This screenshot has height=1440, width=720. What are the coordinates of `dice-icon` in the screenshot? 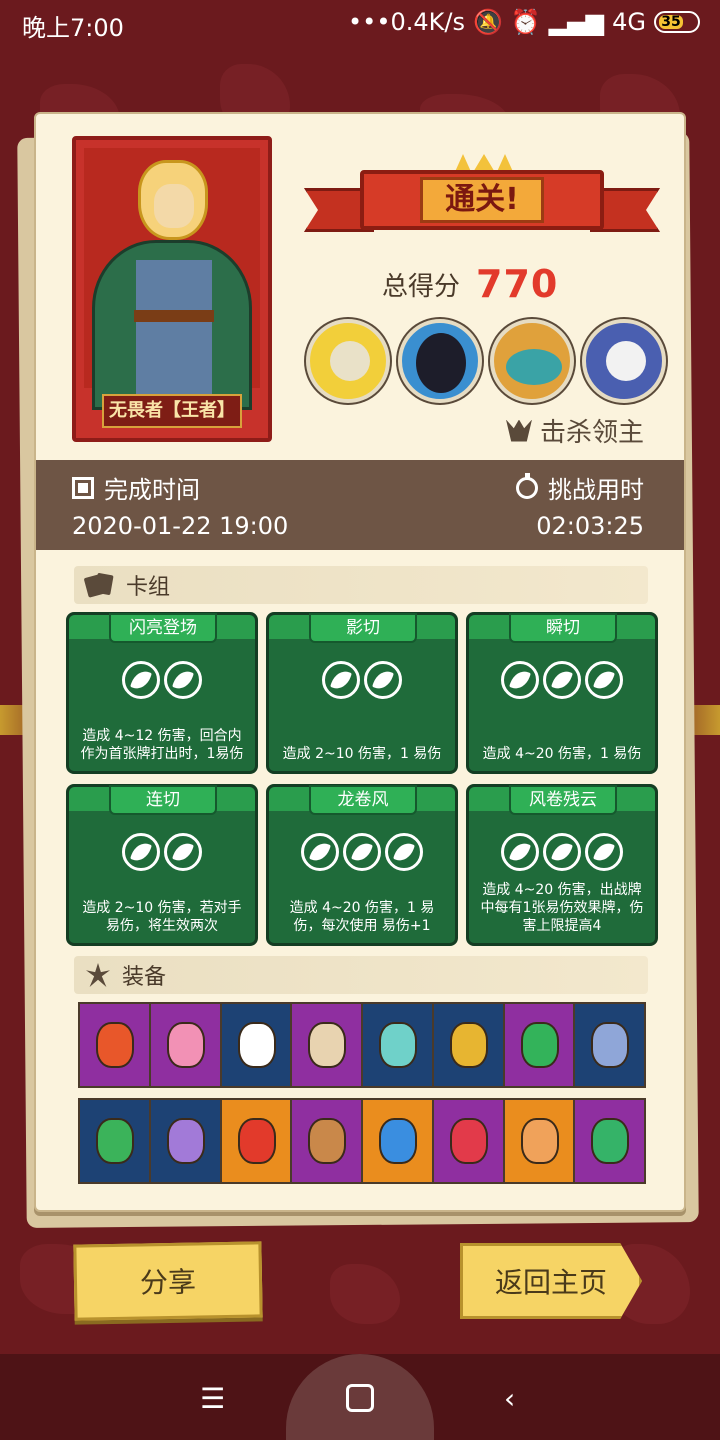 It's located at (539, 1141).